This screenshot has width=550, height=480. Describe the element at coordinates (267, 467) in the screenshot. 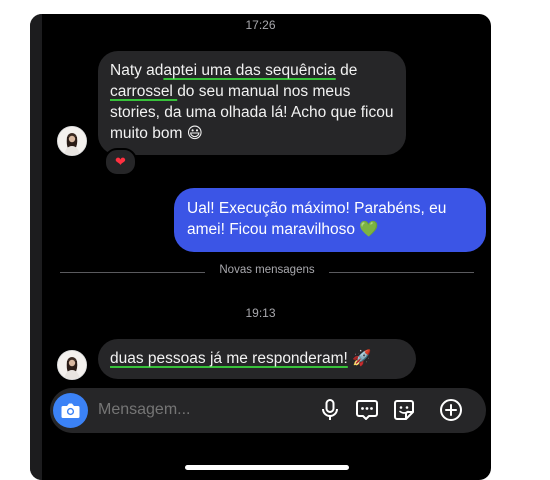

I see `home-indicator` at that location.